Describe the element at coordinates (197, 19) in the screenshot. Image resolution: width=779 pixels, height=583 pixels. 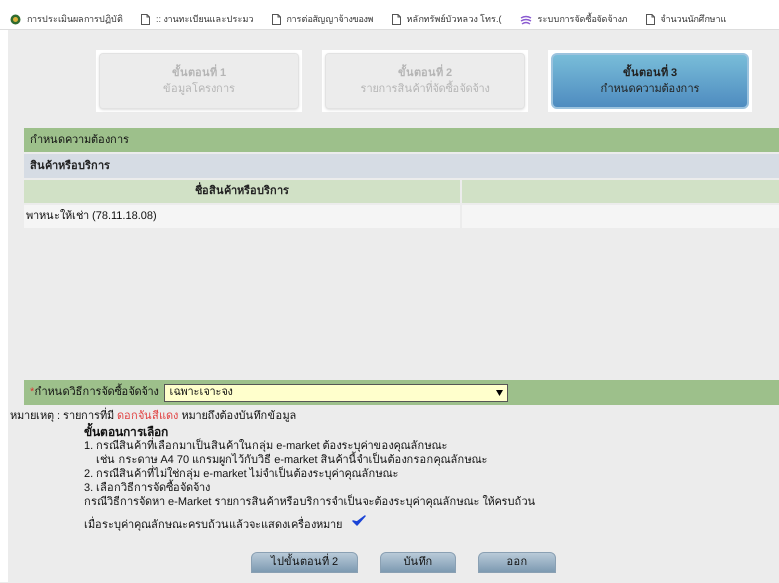
I see `bookmark-link: :: งานทะเบียนและประมว` at that location.